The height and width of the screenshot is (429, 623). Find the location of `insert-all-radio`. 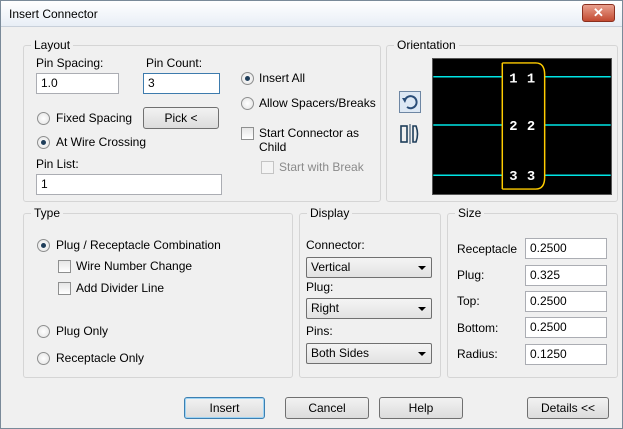

insert-all-radio is located at coordinates (247, 78).